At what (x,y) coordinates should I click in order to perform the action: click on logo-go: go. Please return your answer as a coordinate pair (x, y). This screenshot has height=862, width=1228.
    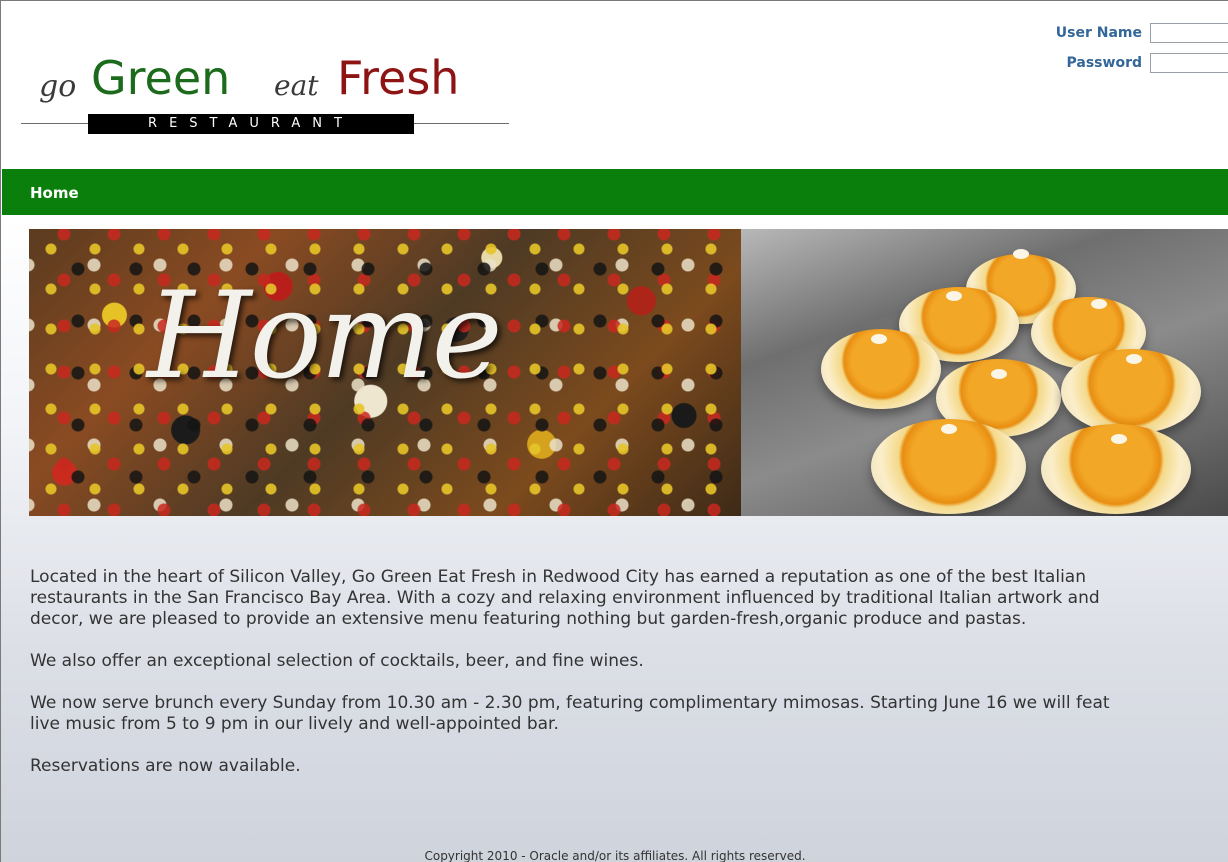
    Looking at the image, I should click on (58, 86).